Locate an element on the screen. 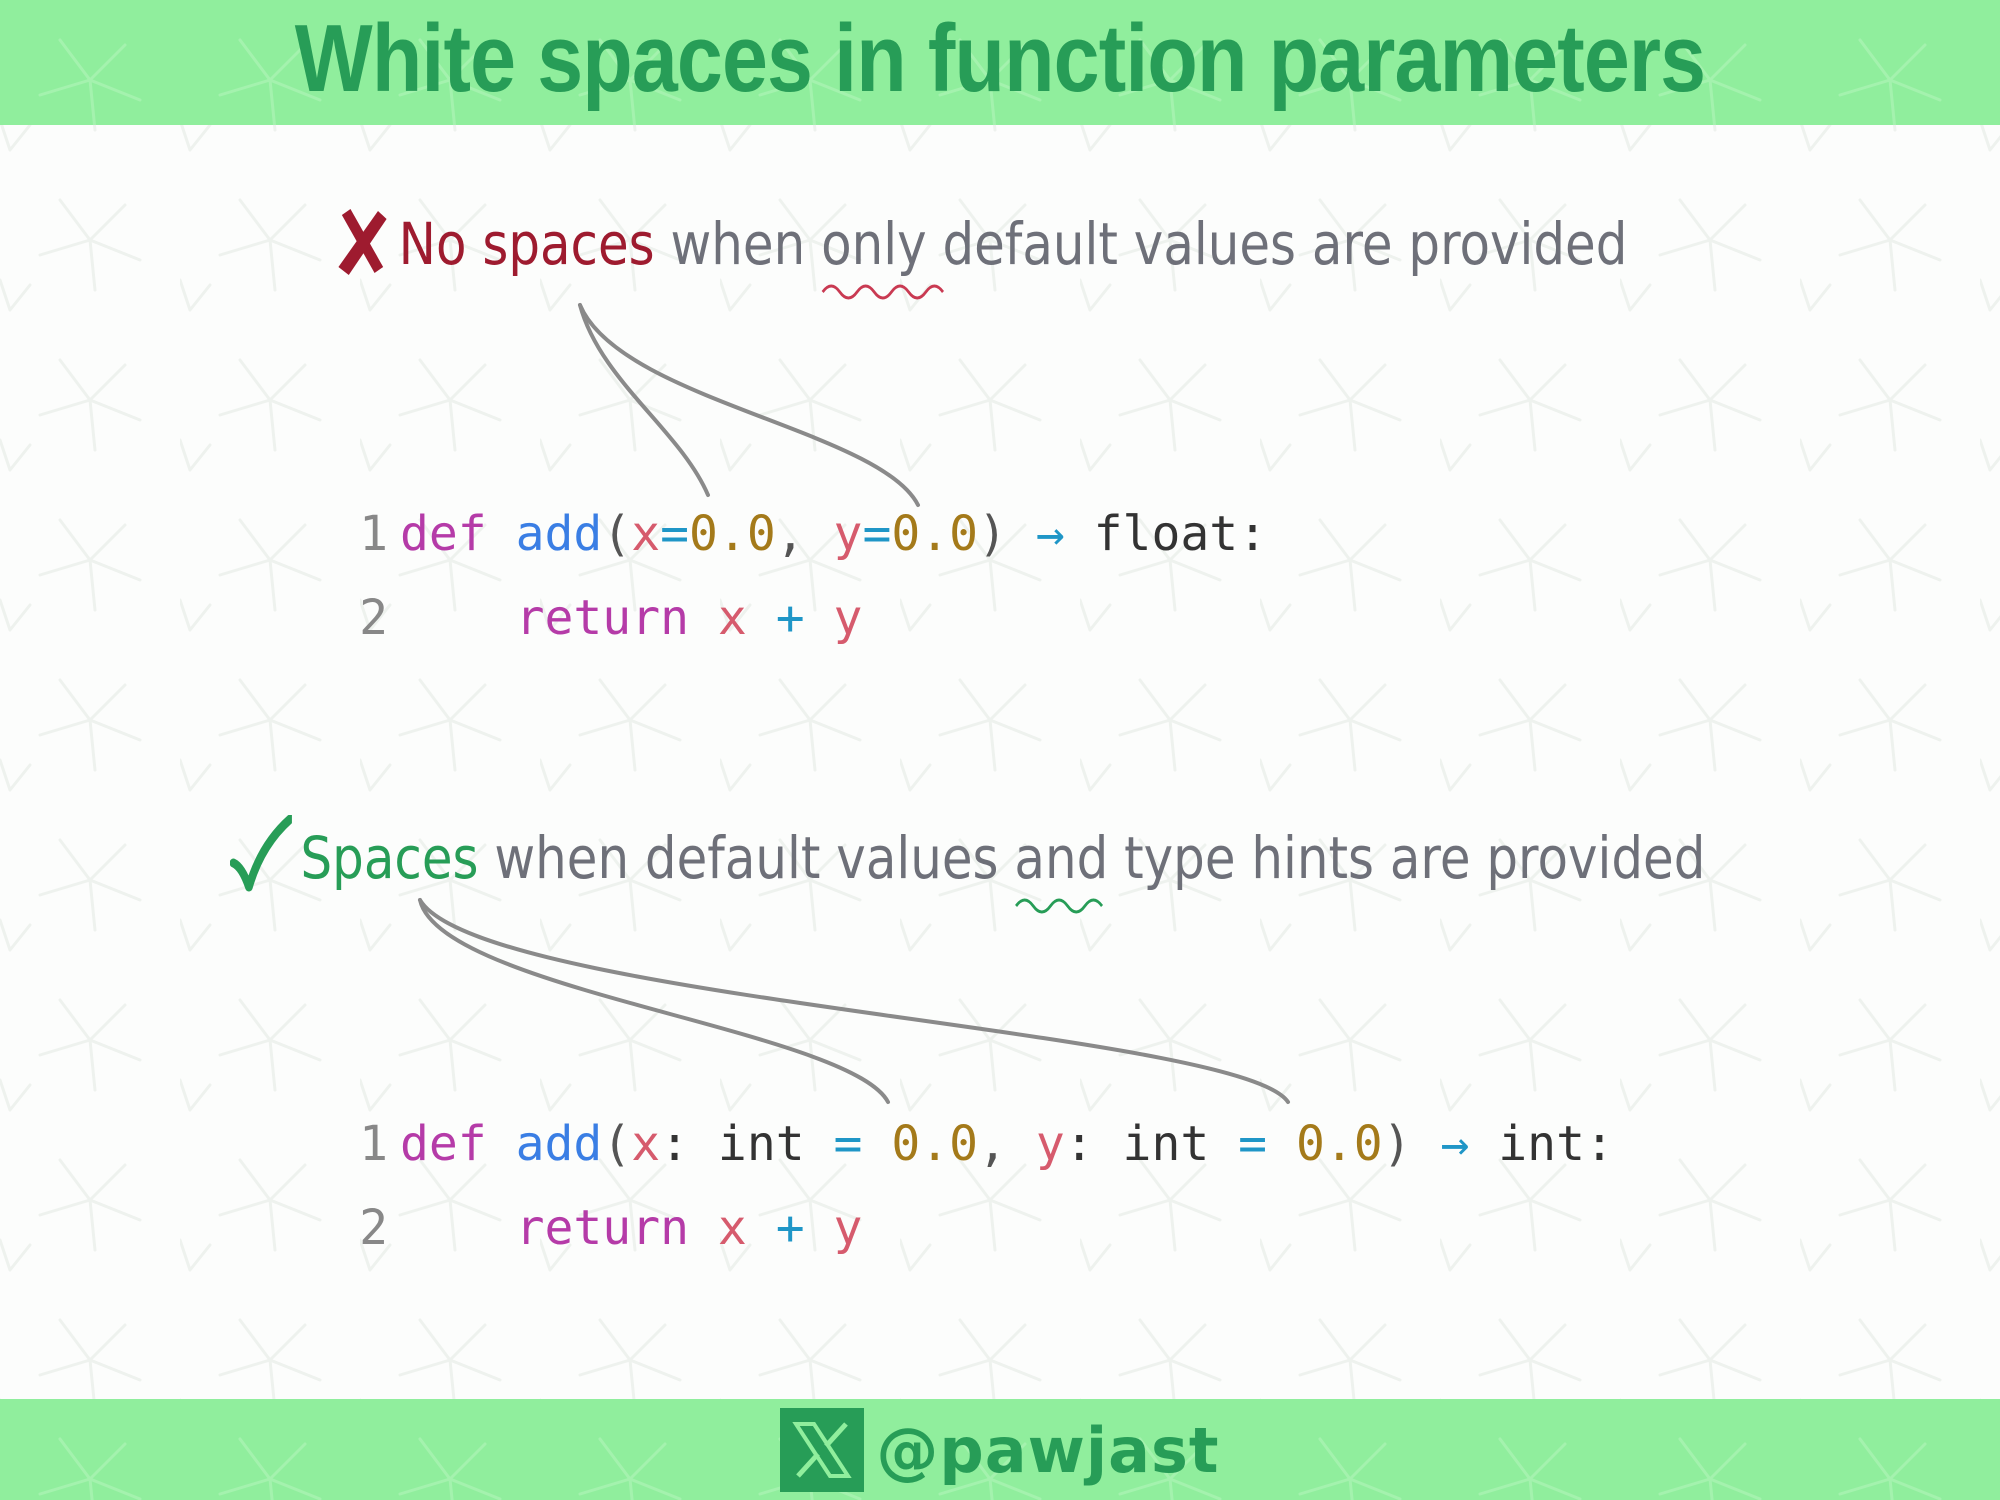  code-line: 1 def add(x=0.0, y=0.0) → float: is located at coordinates (803, 534).